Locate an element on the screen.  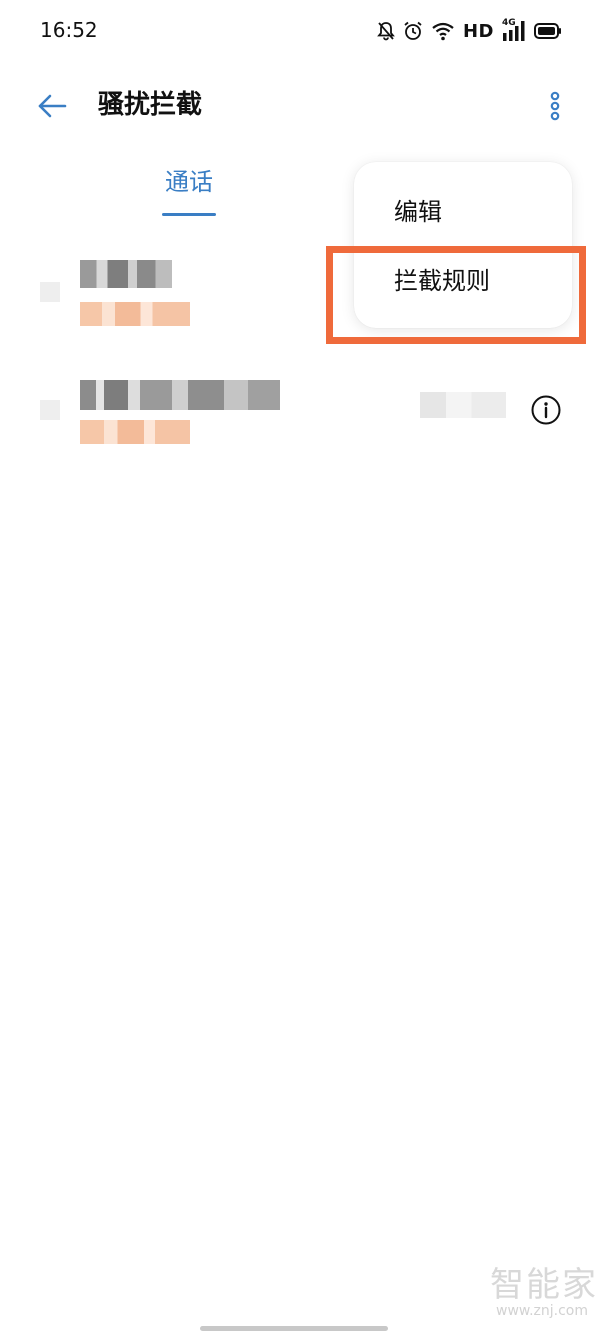
network-hd-label: HD is located at coordinates (478, 31).